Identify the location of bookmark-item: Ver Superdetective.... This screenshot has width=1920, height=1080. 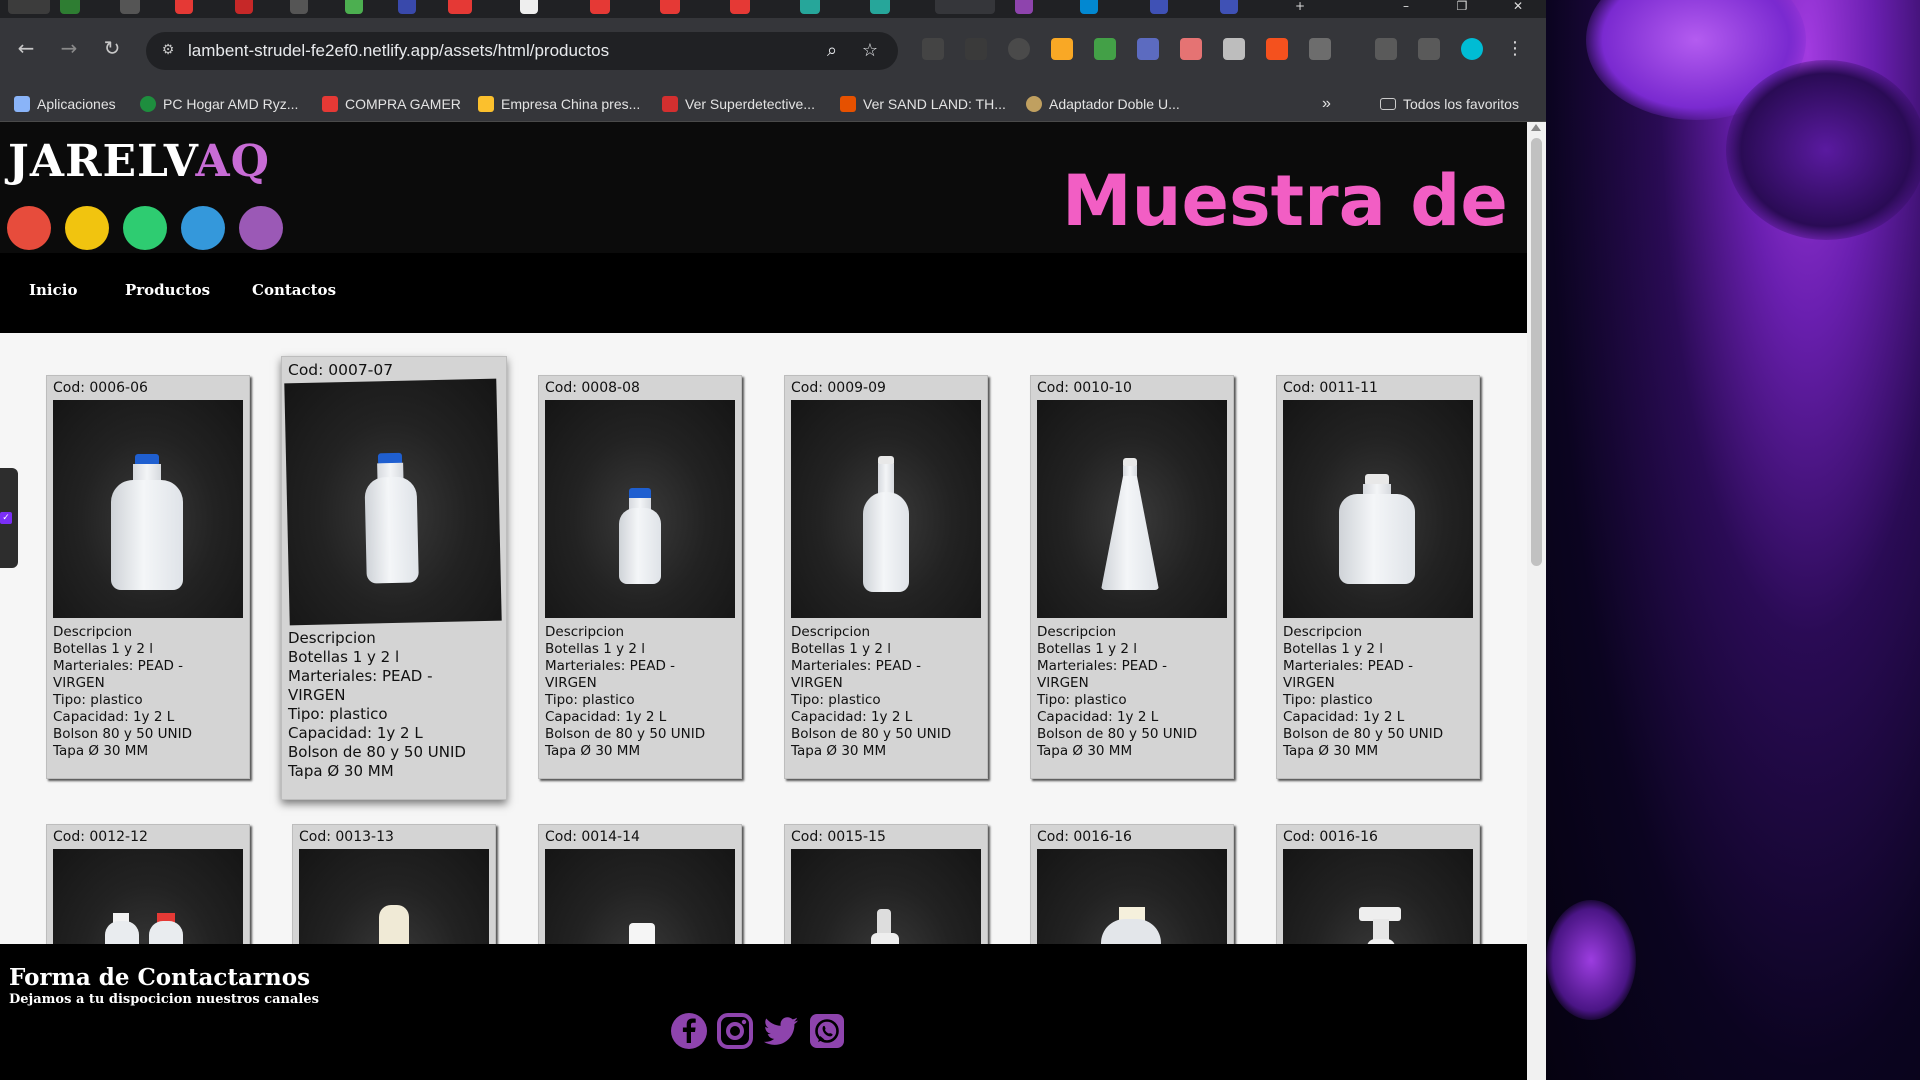
(738, 104).